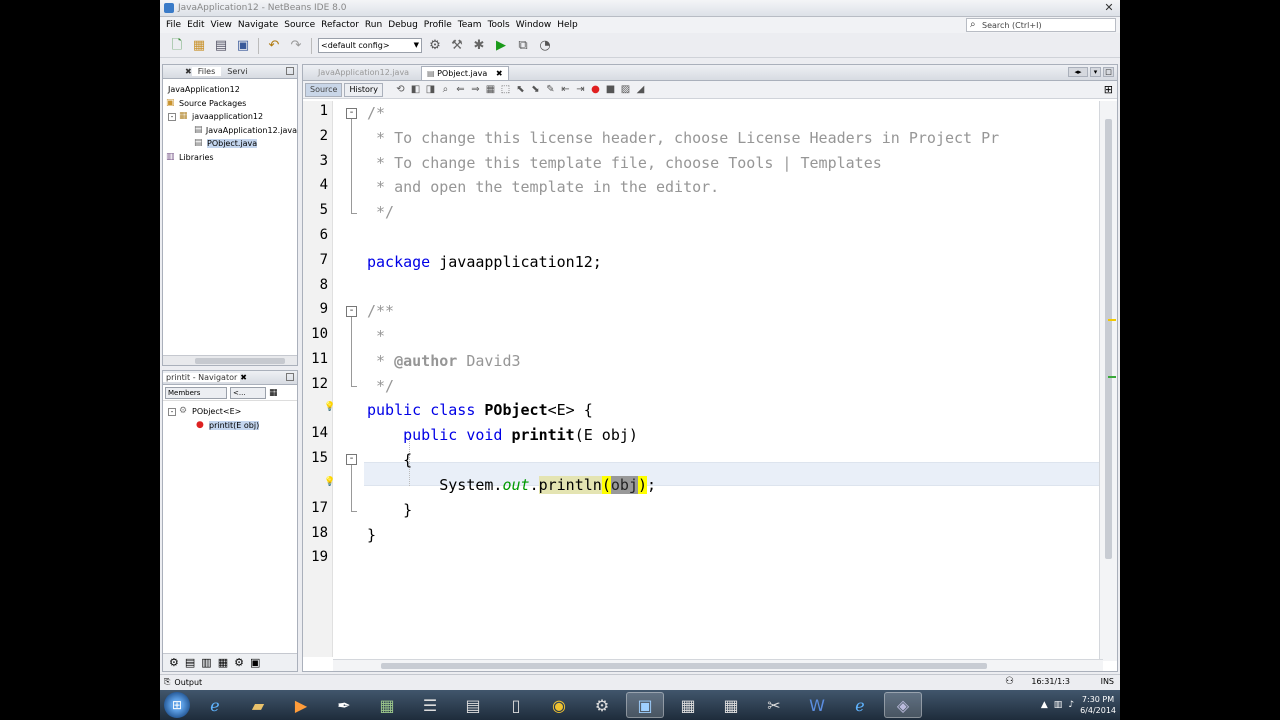  Describe the element at coordinates (373, 25) in the screenshot. I see `menu-run: Run` at that location.